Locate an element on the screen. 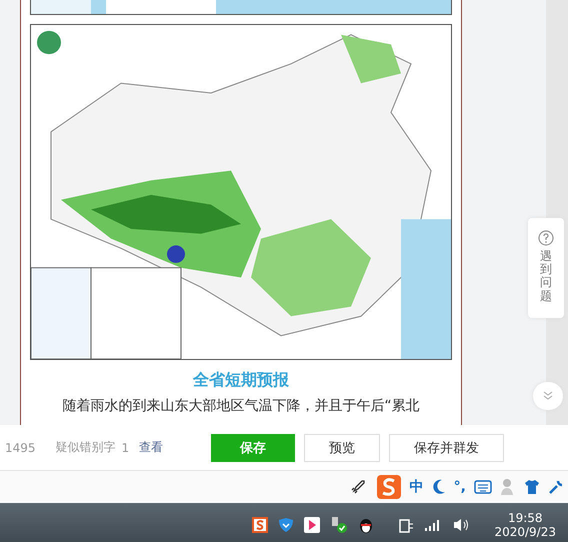  help-button: 遇到问题 is located at coordinates (546, 268).